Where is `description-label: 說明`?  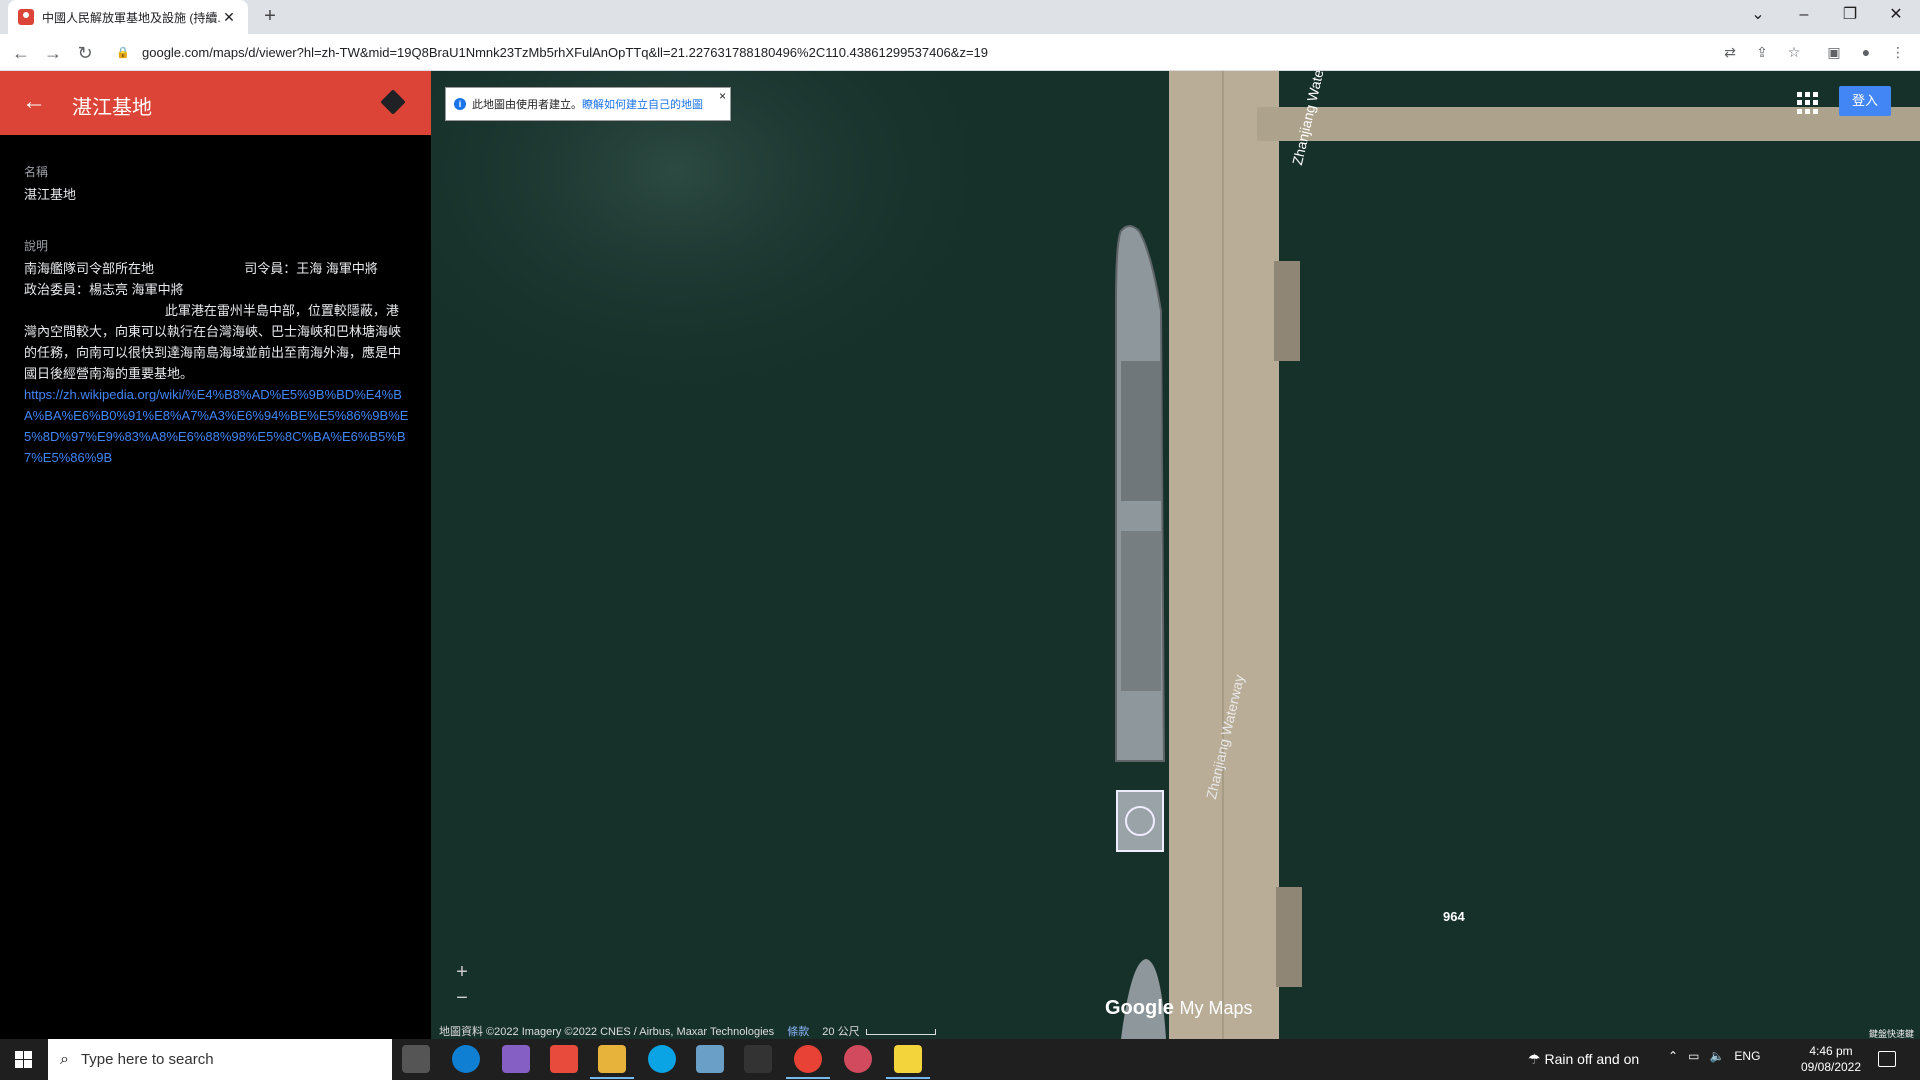
description-label: 說明 is located at coordinates (36, 246).